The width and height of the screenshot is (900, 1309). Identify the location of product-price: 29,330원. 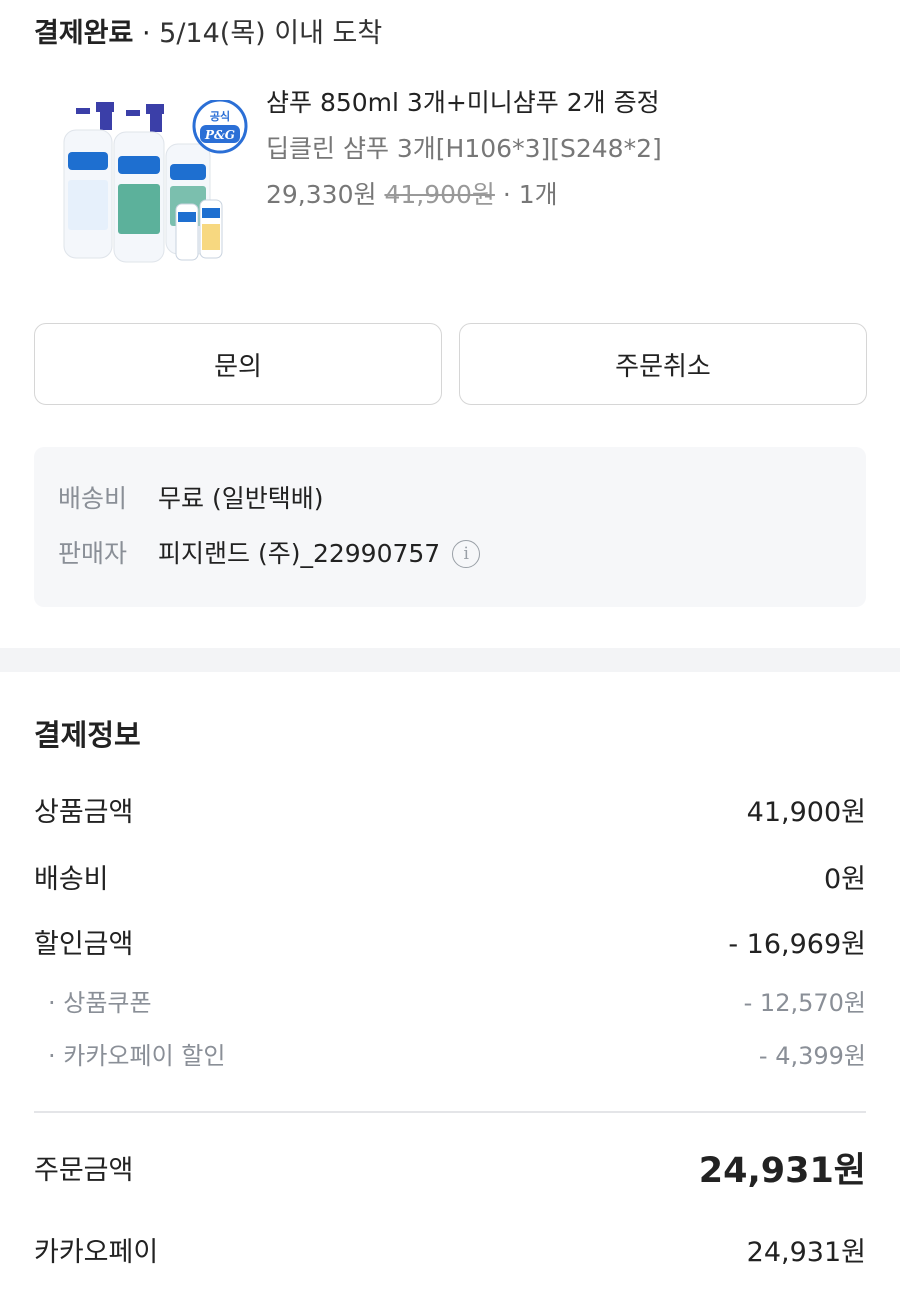
(321, 194).